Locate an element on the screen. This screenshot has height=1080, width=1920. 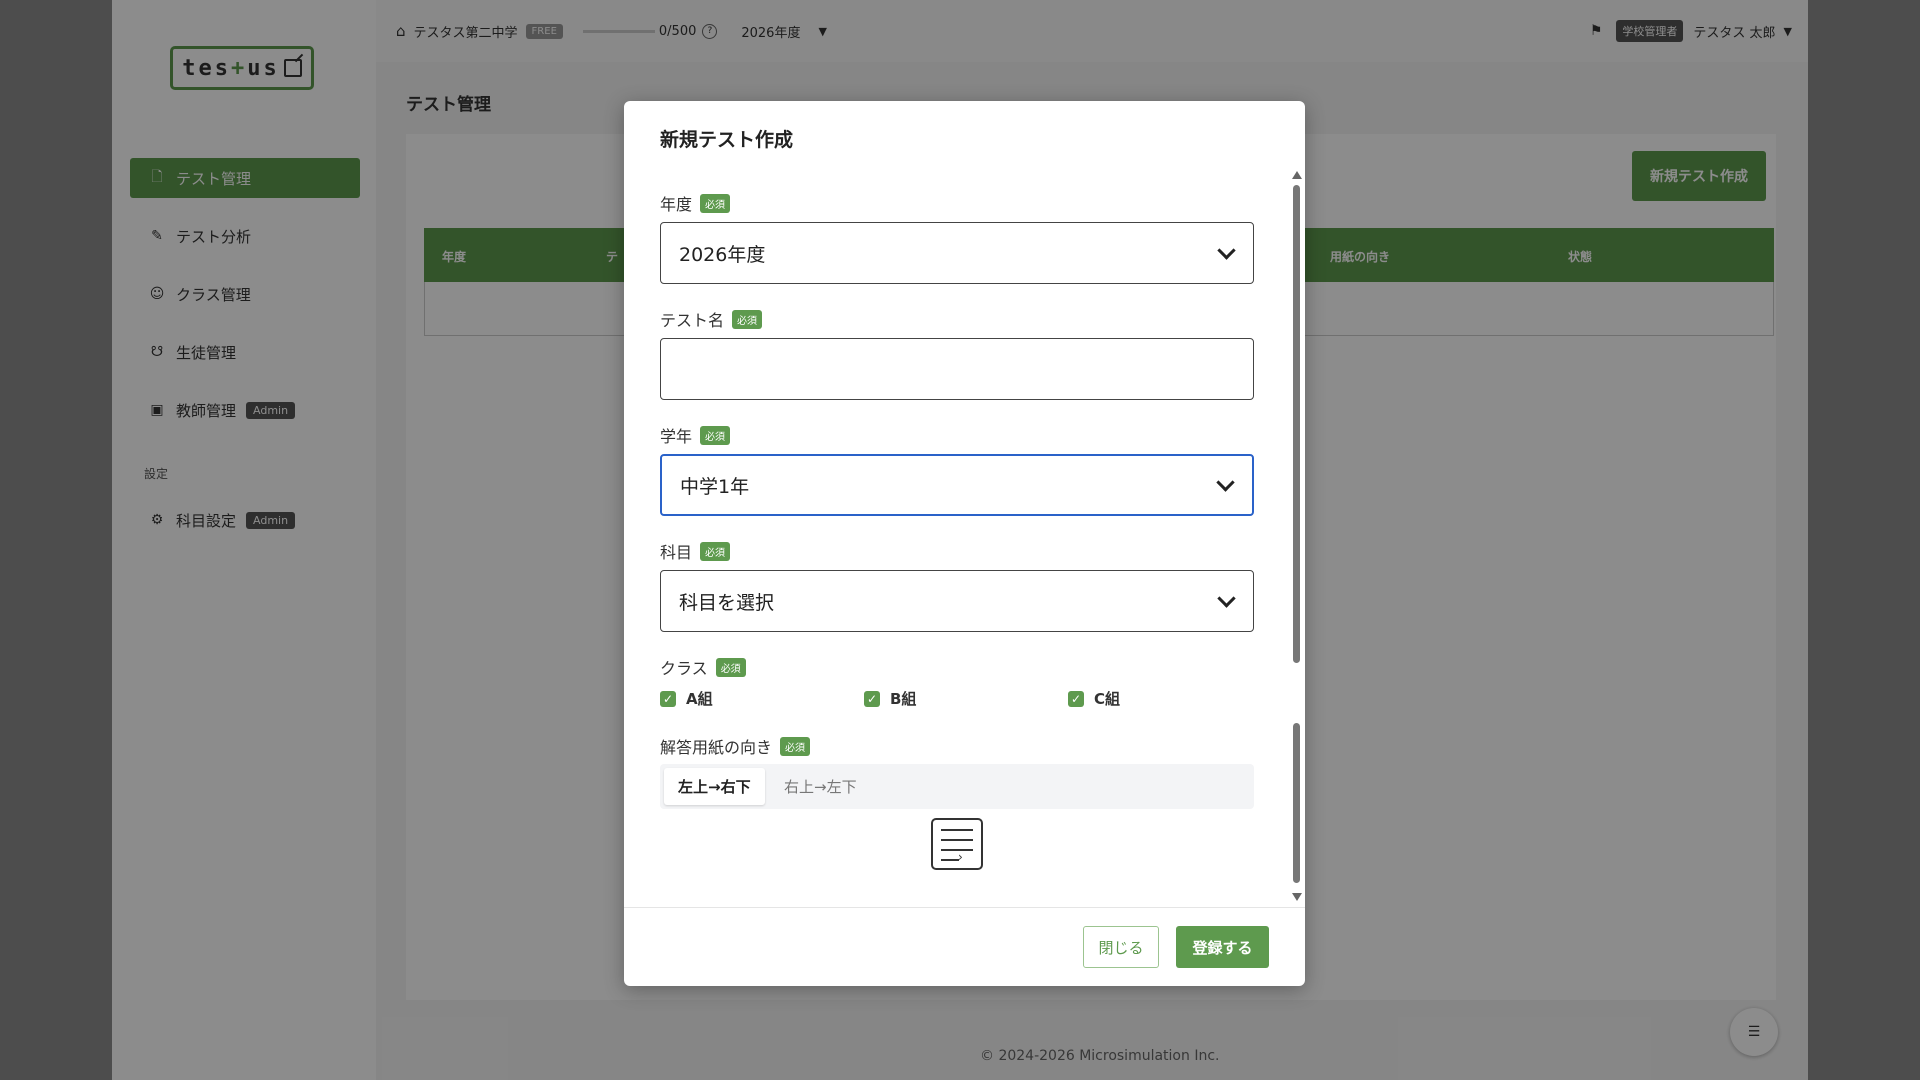
scrollbar-thumb-top is located at coordinates (1296, 424).